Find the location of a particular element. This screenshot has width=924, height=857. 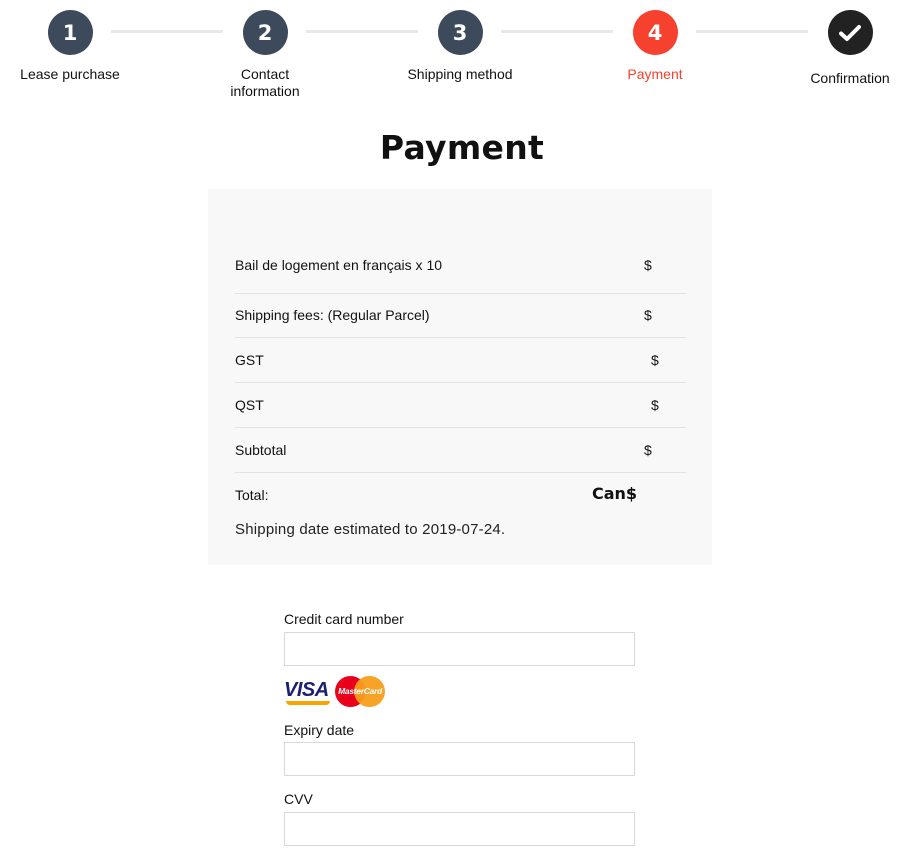

card-number-label: Credit card number is located at coordinates (344, 619).